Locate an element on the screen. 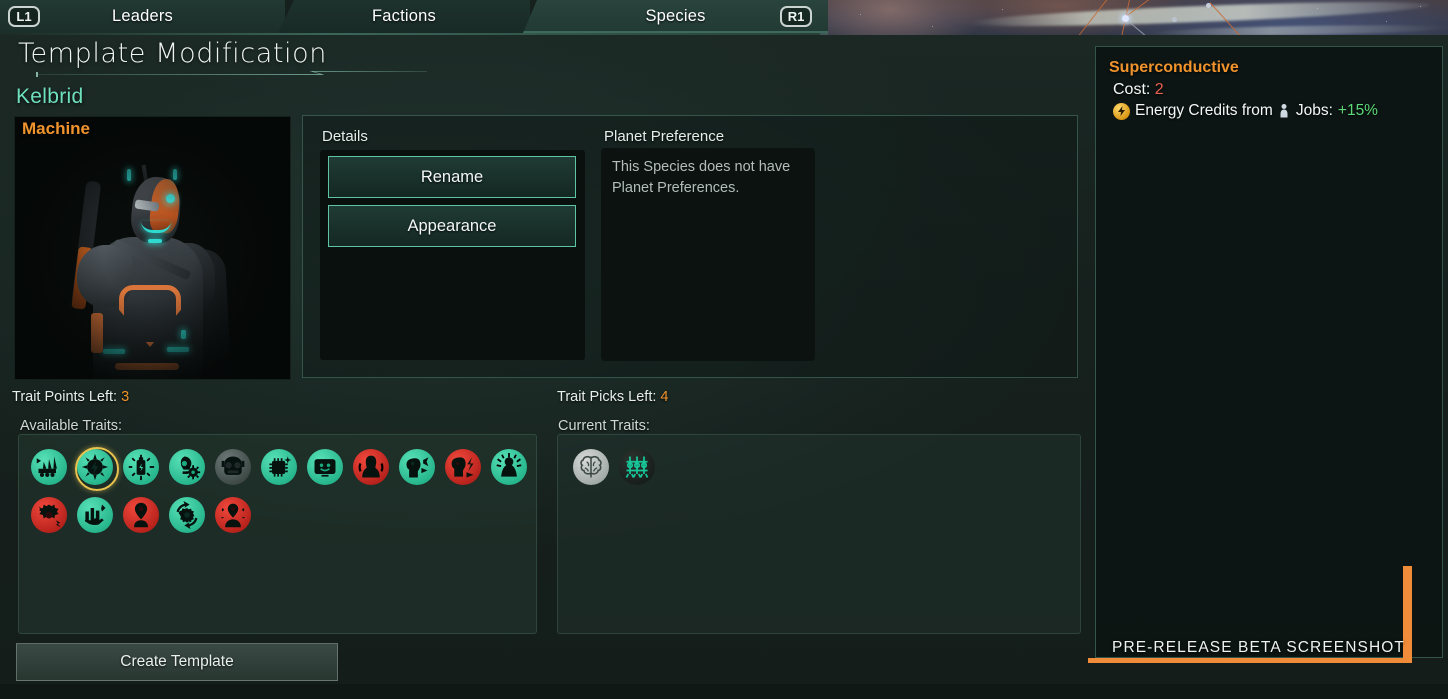 Image resolution: width=1448 pixels, height=699 pixels. machine-portrait-art is located at coordinates (152, 248).